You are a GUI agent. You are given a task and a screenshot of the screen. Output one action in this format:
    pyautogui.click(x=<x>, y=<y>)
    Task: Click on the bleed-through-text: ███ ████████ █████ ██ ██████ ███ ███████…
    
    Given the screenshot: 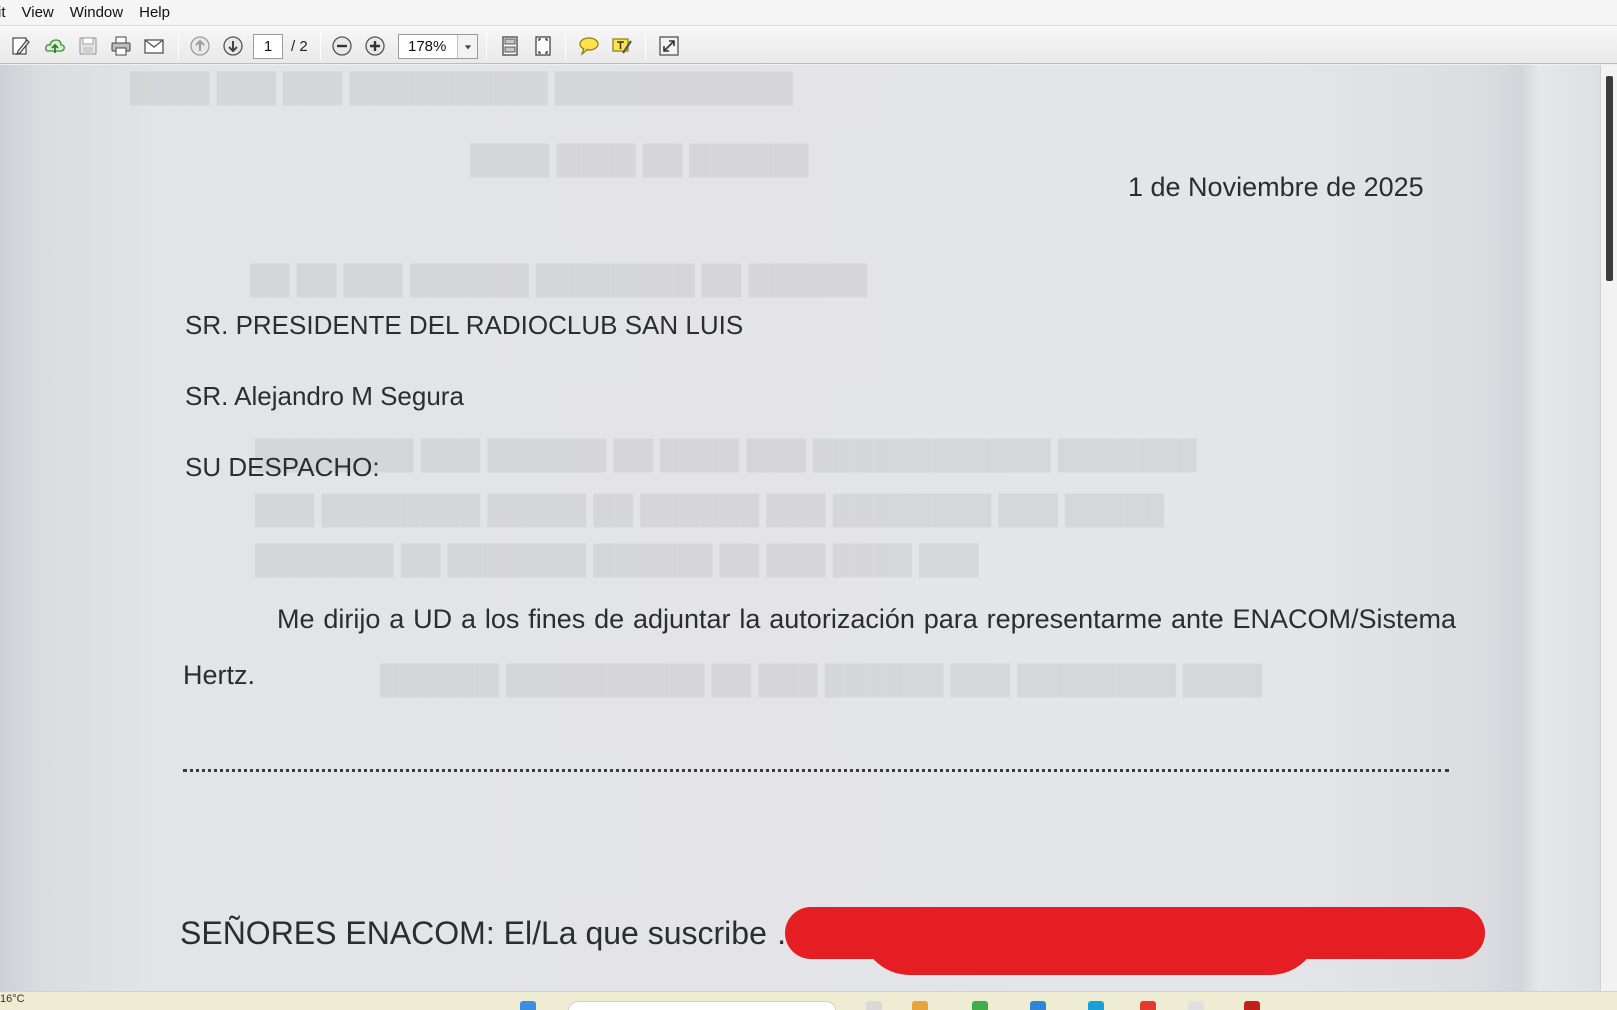 What is the action you would take?
    pyautogui.click(x=710, y=510)
    